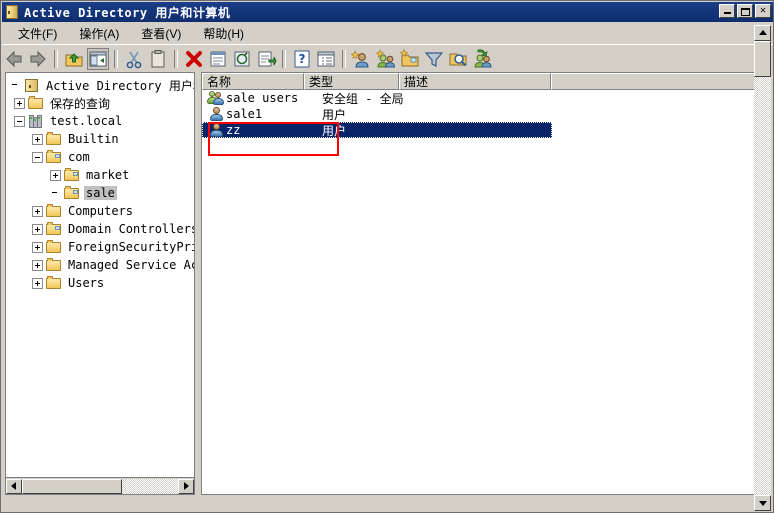  I want to click on scroll-down-button, so click(762, 503).